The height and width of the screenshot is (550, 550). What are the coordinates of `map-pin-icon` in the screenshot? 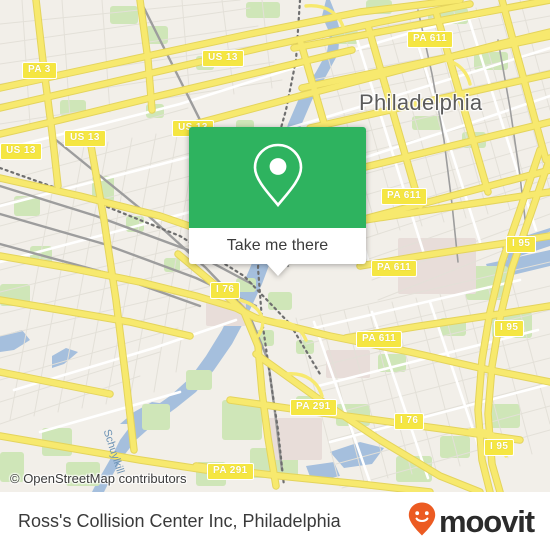 It's located at (278, 177).